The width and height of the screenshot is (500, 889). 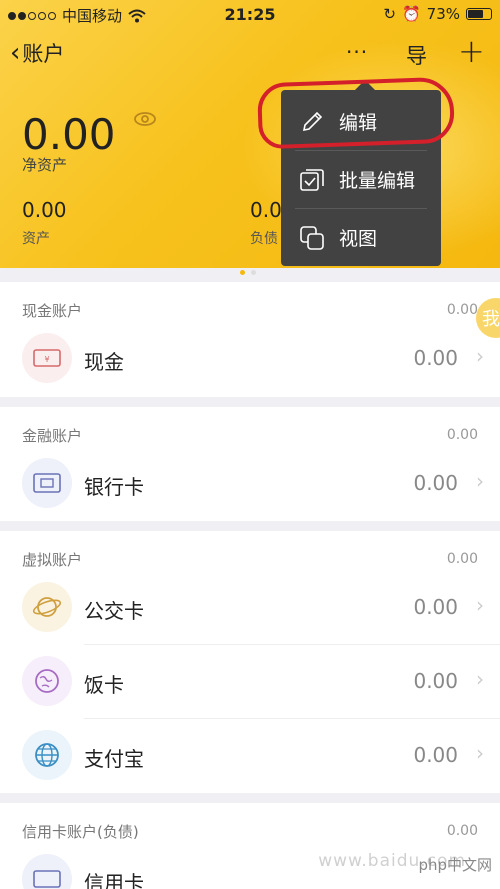 What do you see at coordinates (250, 682) in the screenshot?
I see `account-row-meal-card: 饭卡 0.00 ›` at bounding box center [250, 682].